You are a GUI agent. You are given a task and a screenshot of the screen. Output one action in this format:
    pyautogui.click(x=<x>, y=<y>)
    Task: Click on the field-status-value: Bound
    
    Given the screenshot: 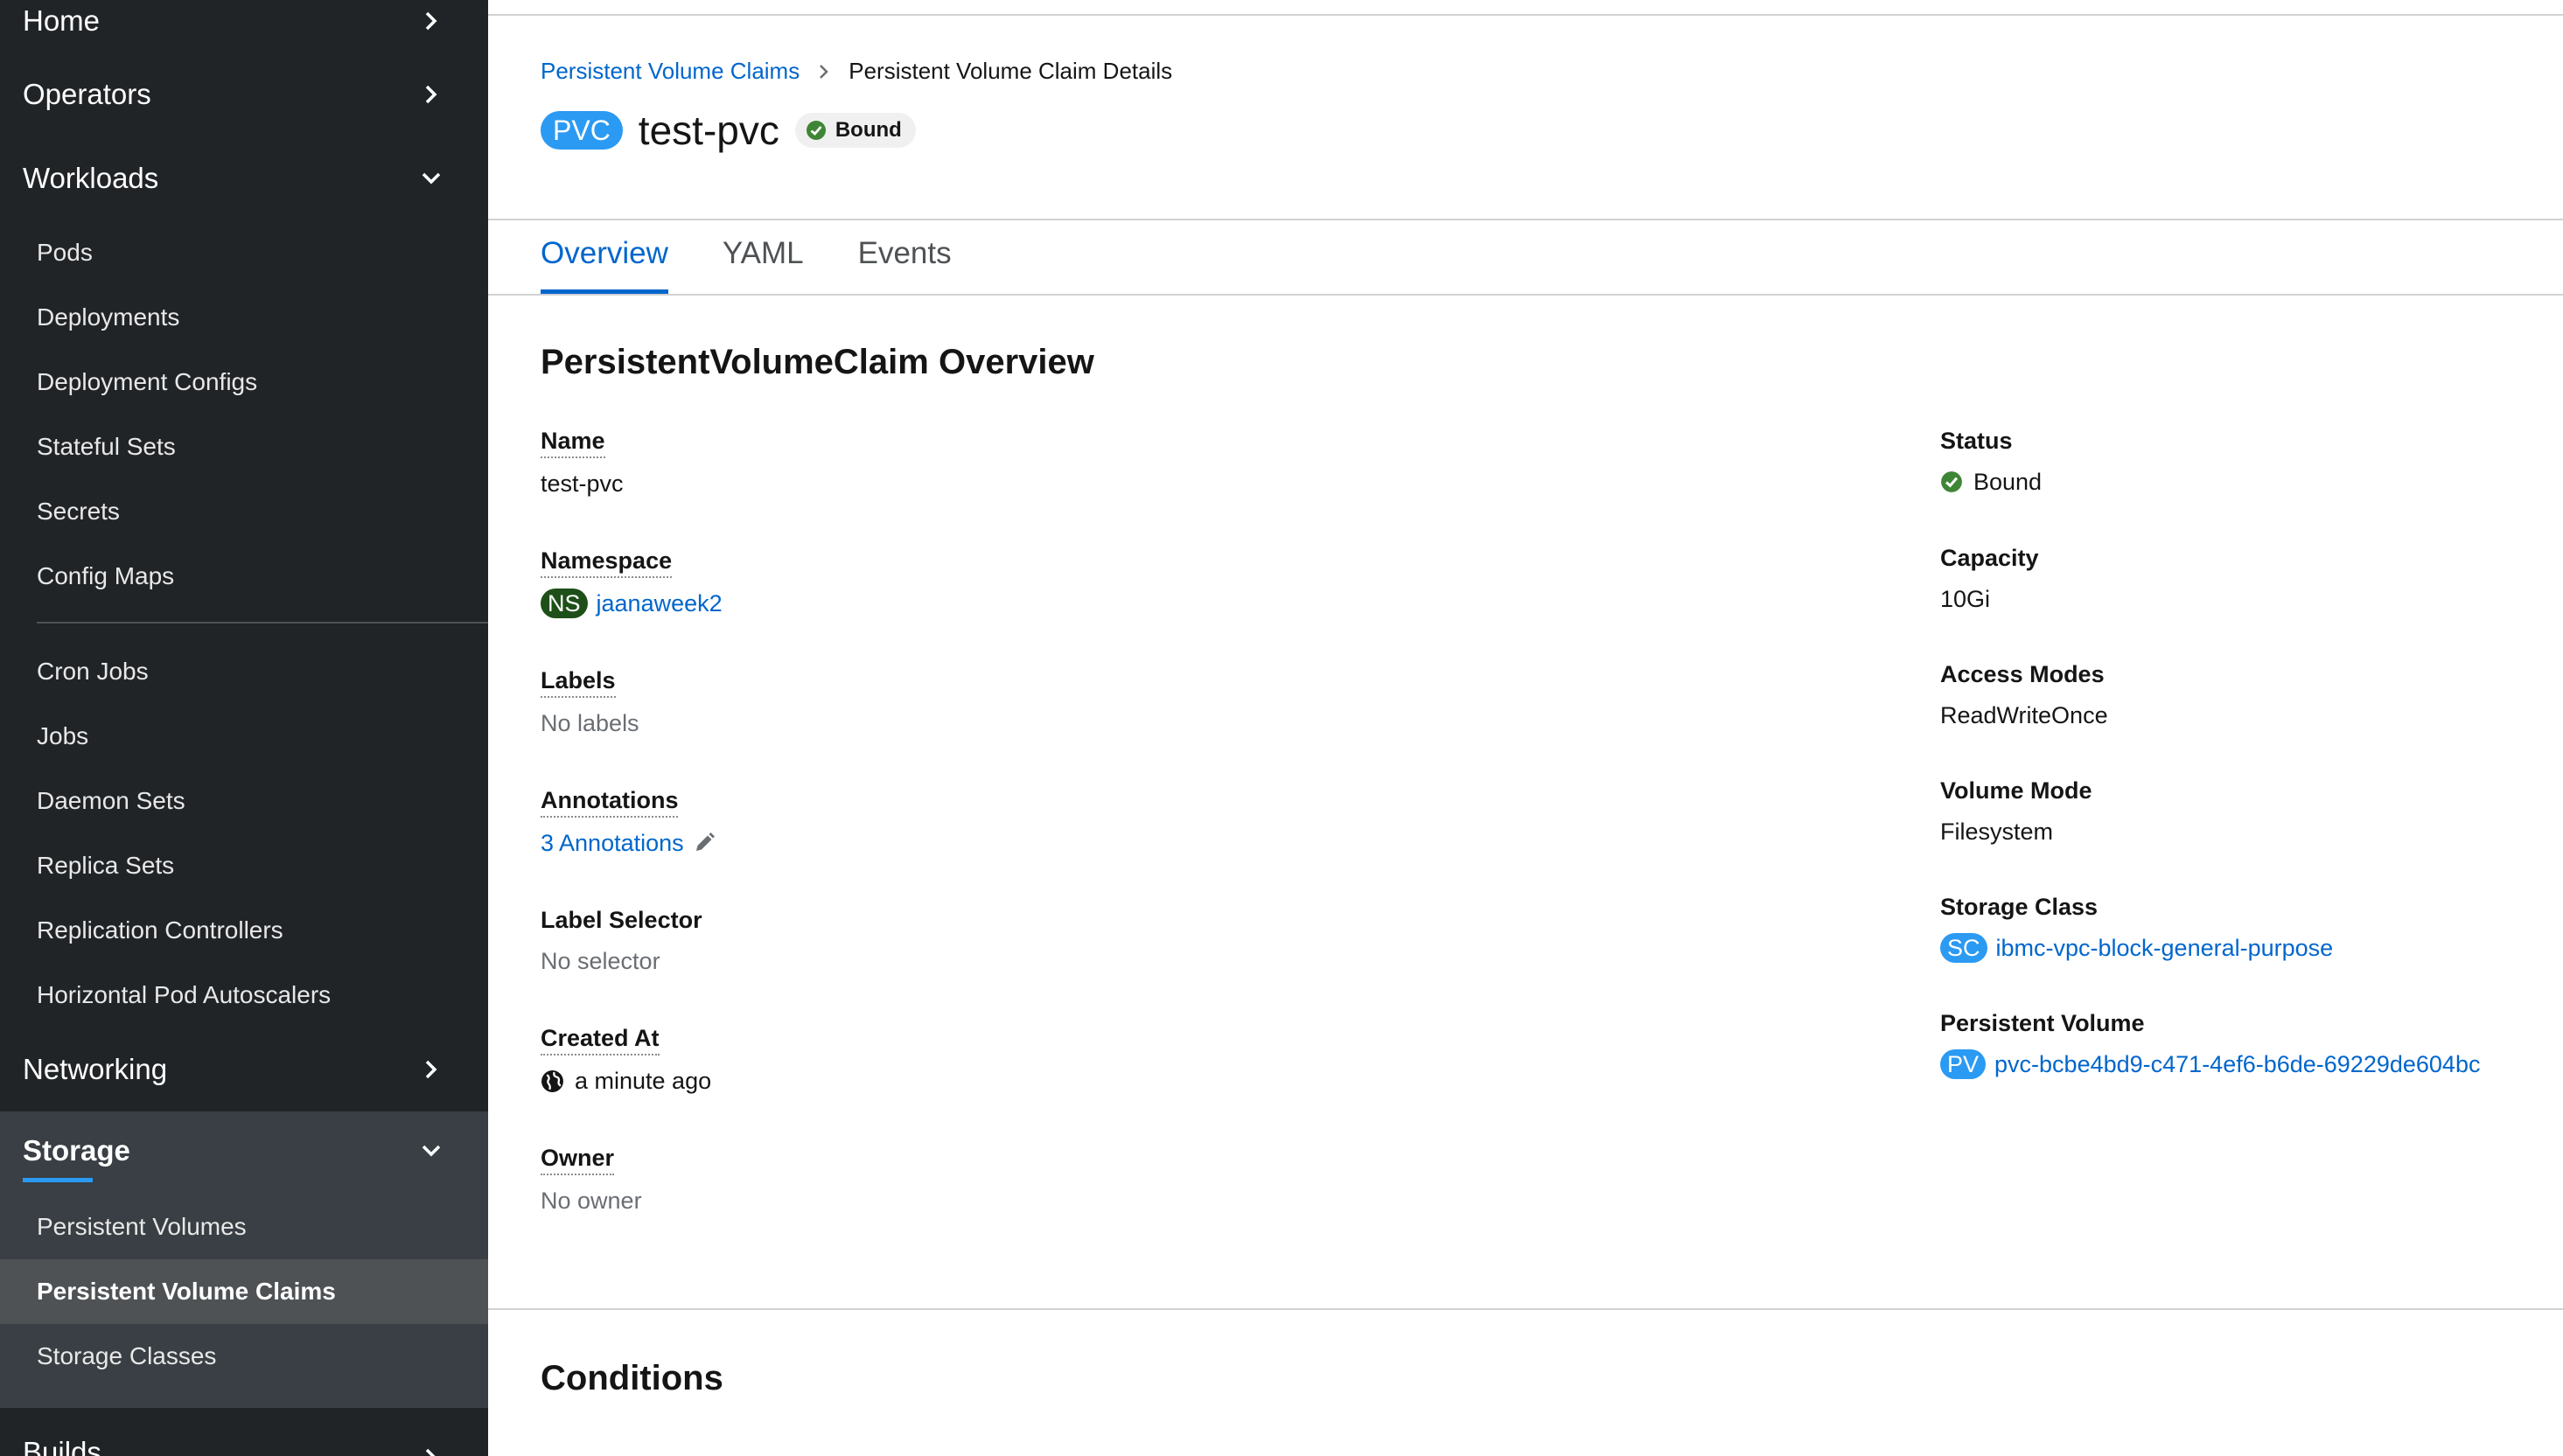 What is the action you would take?
    pyautogui.click(x=2210, y=482)
    